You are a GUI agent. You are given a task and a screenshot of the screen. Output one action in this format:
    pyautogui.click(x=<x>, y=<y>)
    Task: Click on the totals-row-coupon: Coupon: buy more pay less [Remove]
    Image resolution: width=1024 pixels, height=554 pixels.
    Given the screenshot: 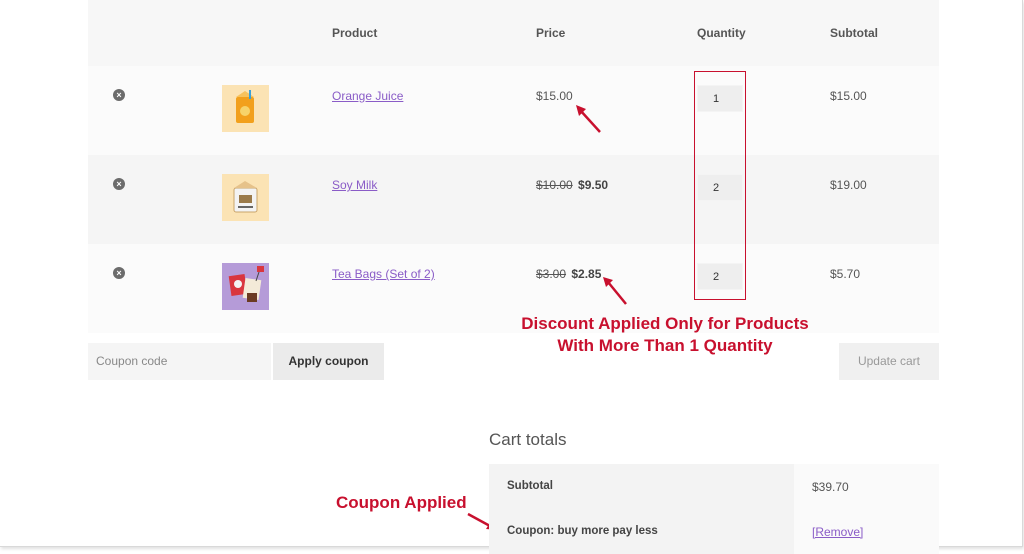 What is the action you would take?
    pyautogui.click(x=714, y=531)
    